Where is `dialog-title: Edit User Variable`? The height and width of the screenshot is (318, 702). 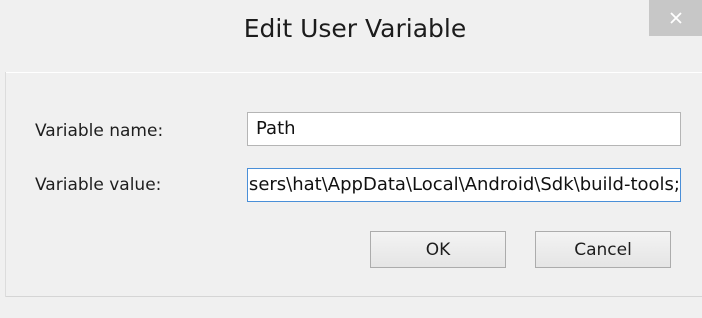 dialog-title: Edit User Variable is located at coordinates (355, 28).